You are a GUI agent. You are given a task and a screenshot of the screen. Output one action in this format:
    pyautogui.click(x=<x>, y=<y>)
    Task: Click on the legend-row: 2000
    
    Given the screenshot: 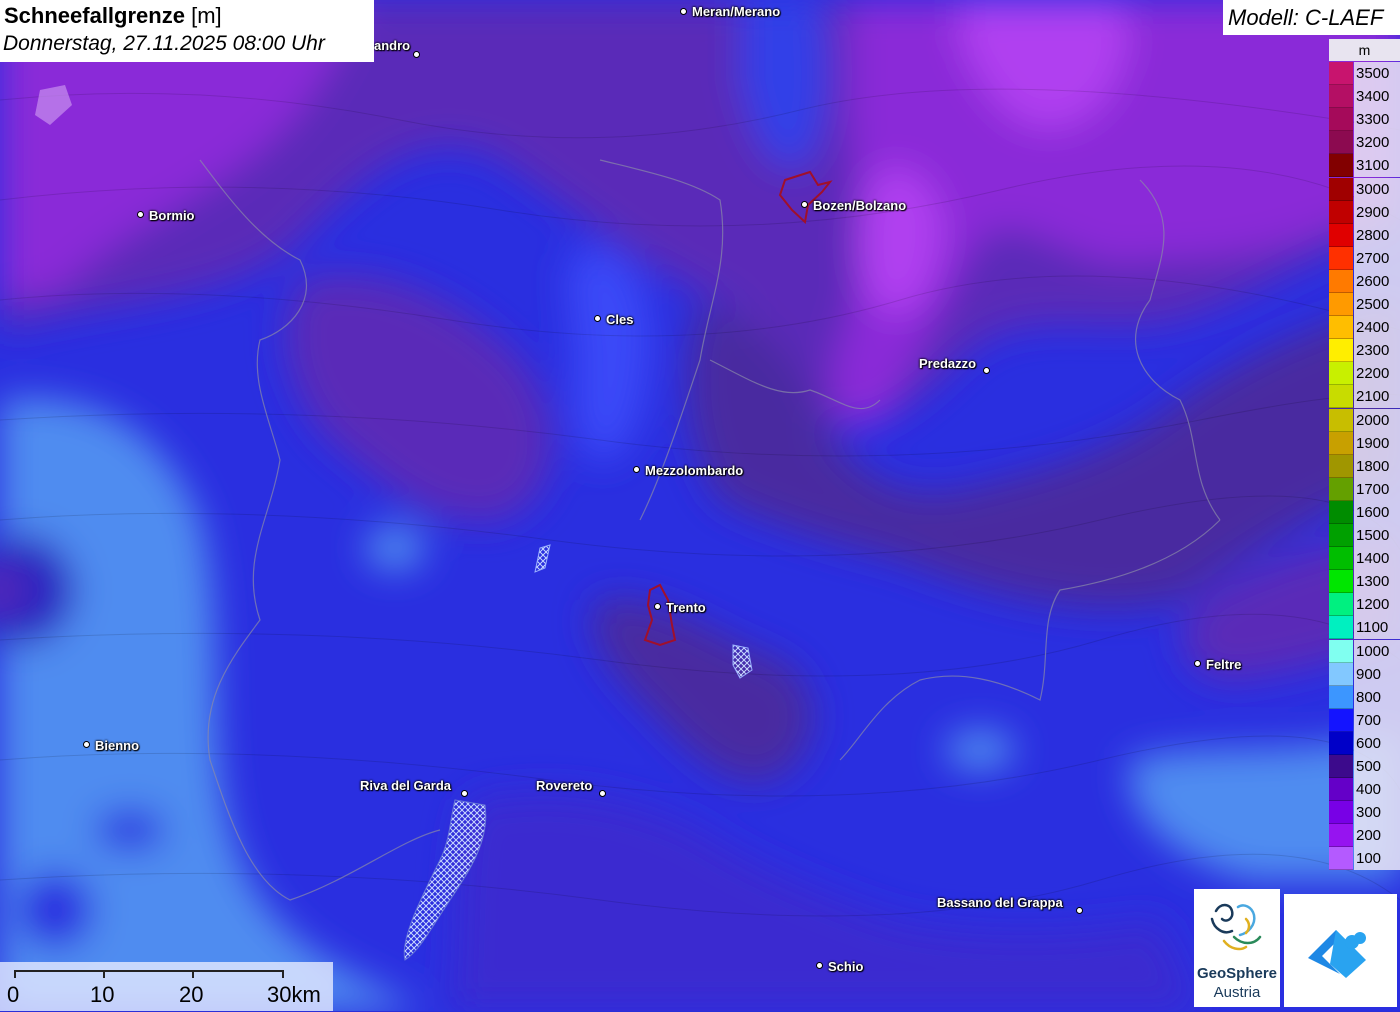 What is the action you would take?
    pyautogui.click(x=1364, y=420)
    